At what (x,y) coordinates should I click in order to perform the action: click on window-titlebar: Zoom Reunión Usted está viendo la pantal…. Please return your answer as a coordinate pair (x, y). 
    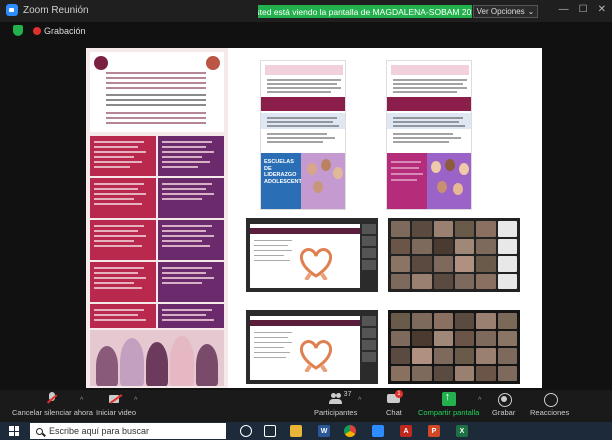
    Looking at the image, I should click on (306, 11).